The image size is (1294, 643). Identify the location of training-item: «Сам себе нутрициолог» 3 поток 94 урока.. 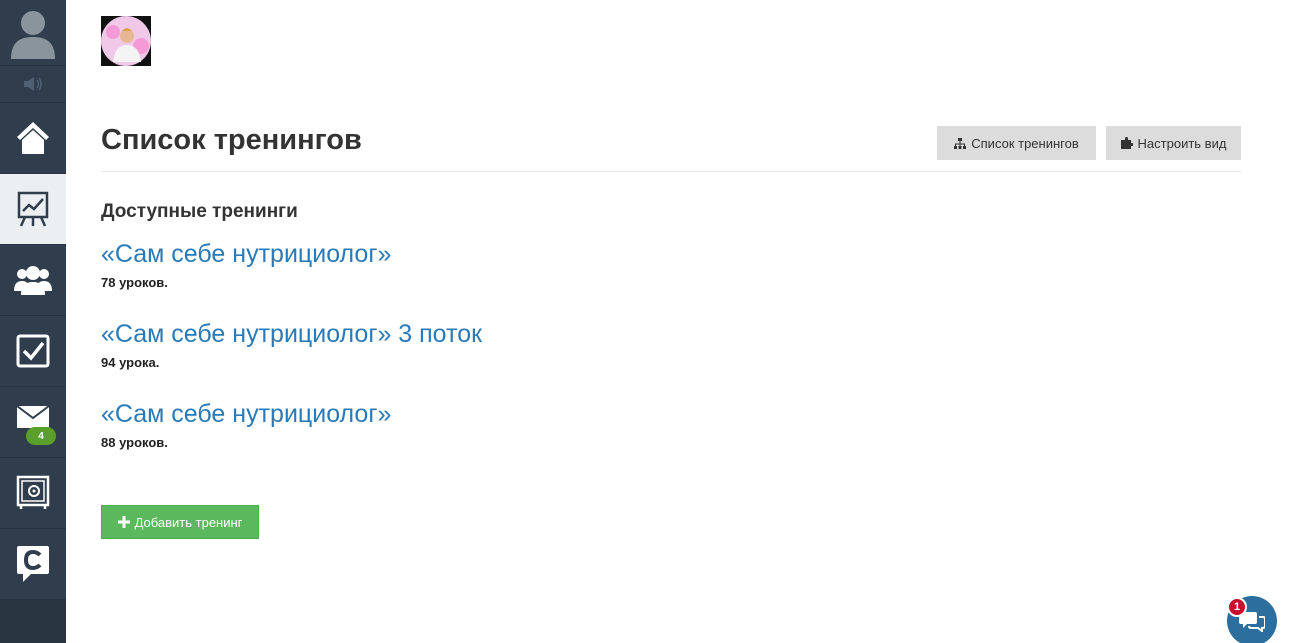
(291, 345).